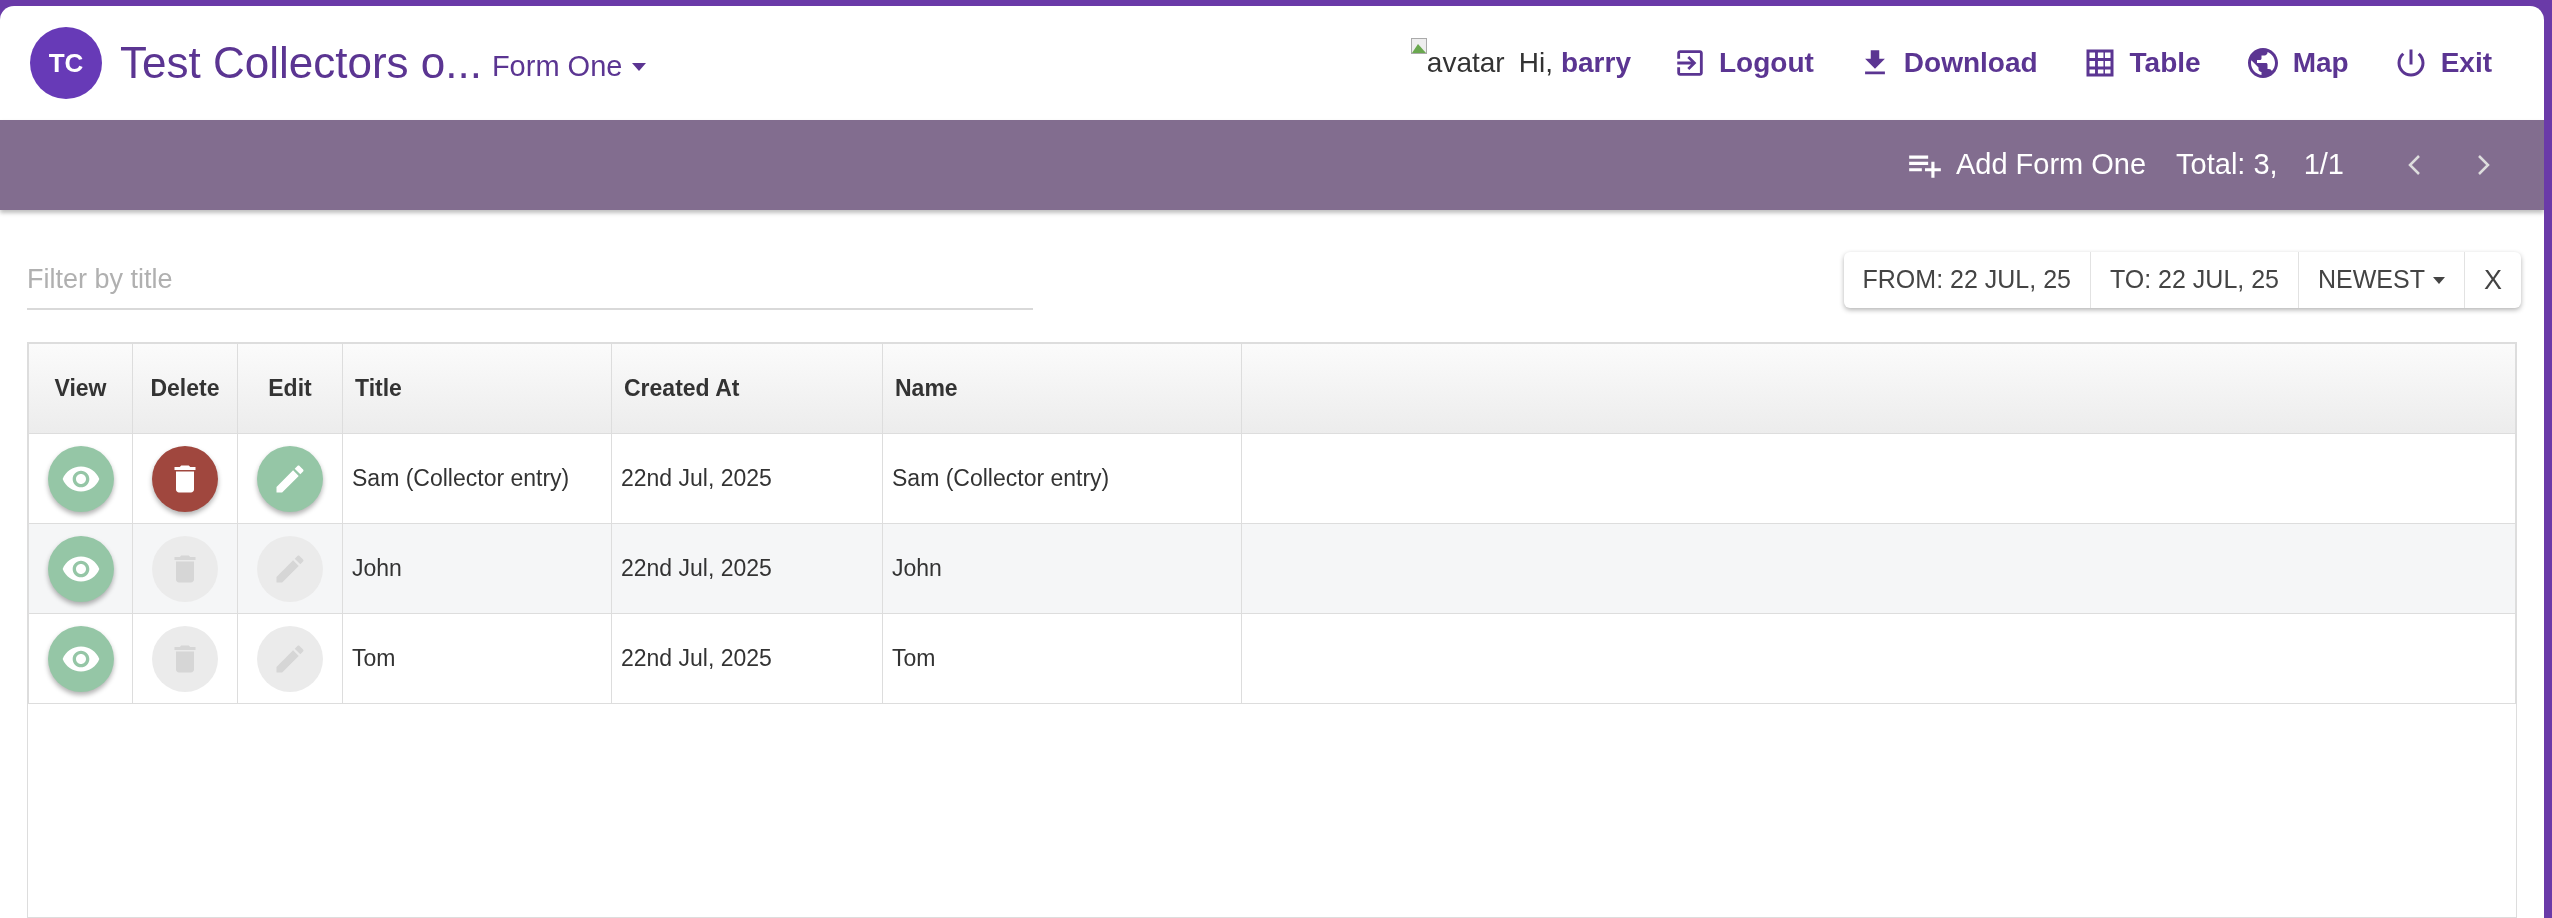 Image resolution: width=2552 pixels, height=918 pixels. Describe the element at coordinates (1535, 63) in the screenshot. I see `greeting-text: Hi,` at that location.